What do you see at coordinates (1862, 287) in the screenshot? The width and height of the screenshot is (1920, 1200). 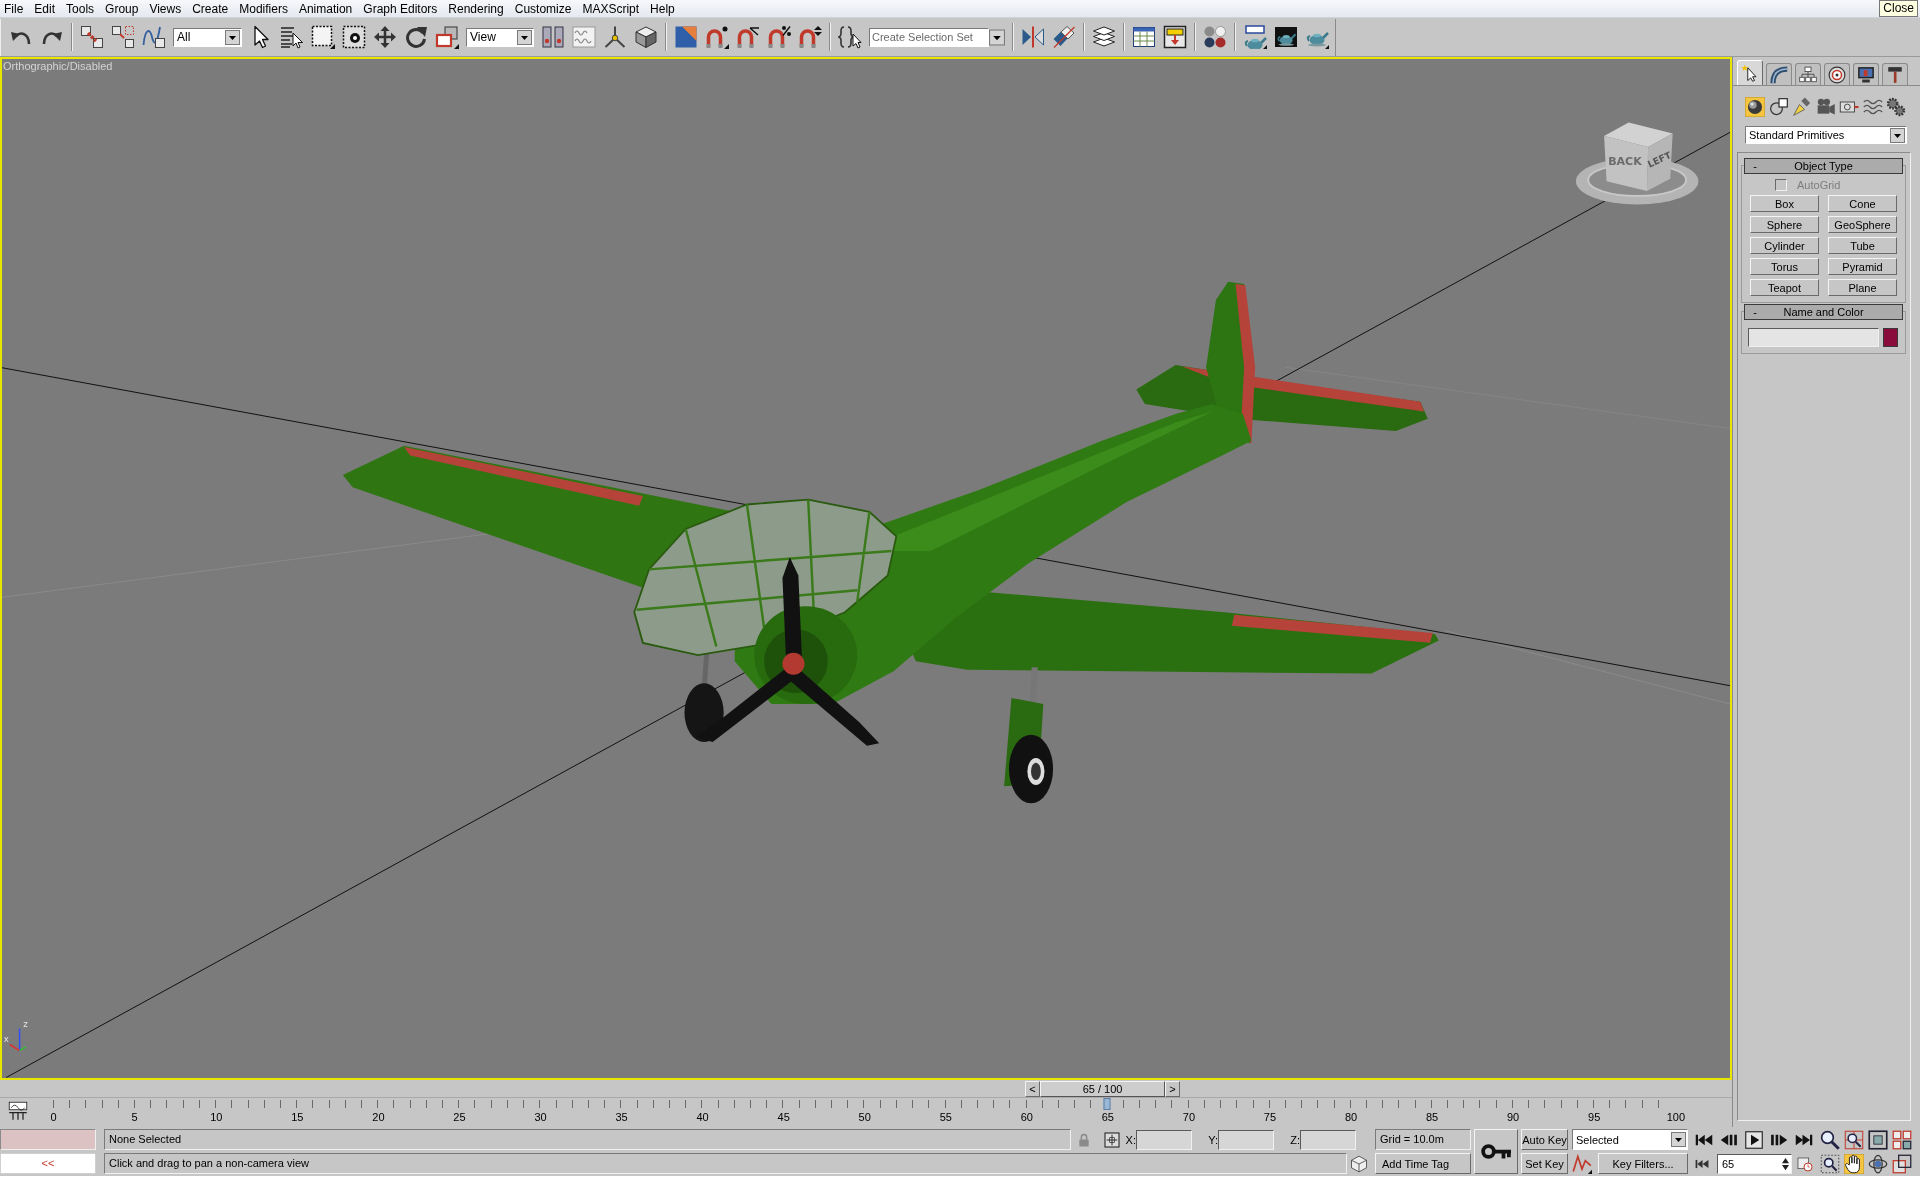 I see `primitive-button: Plane` at bounding box center [1862, 287].